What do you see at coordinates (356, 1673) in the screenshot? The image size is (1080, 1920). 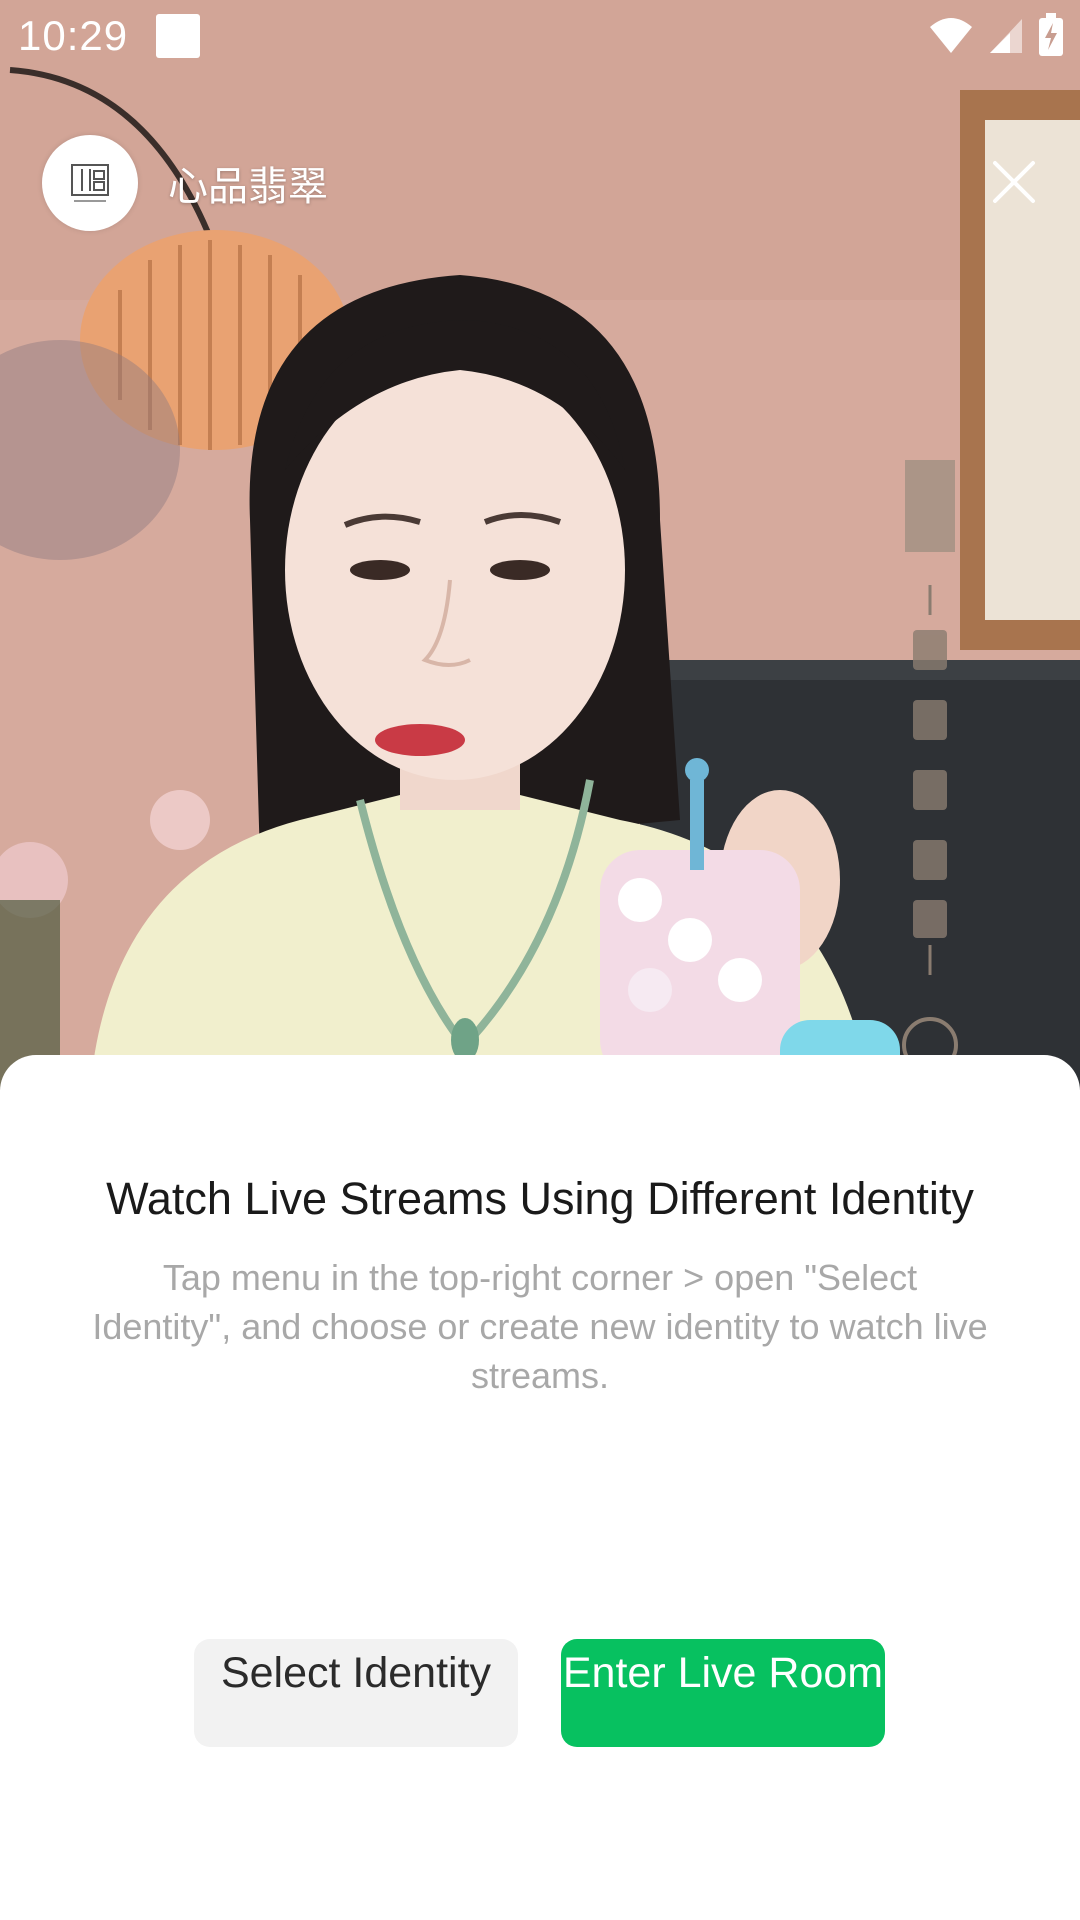 I see `select-identity-label: Select Identity` at bounding box center [356, 1673].